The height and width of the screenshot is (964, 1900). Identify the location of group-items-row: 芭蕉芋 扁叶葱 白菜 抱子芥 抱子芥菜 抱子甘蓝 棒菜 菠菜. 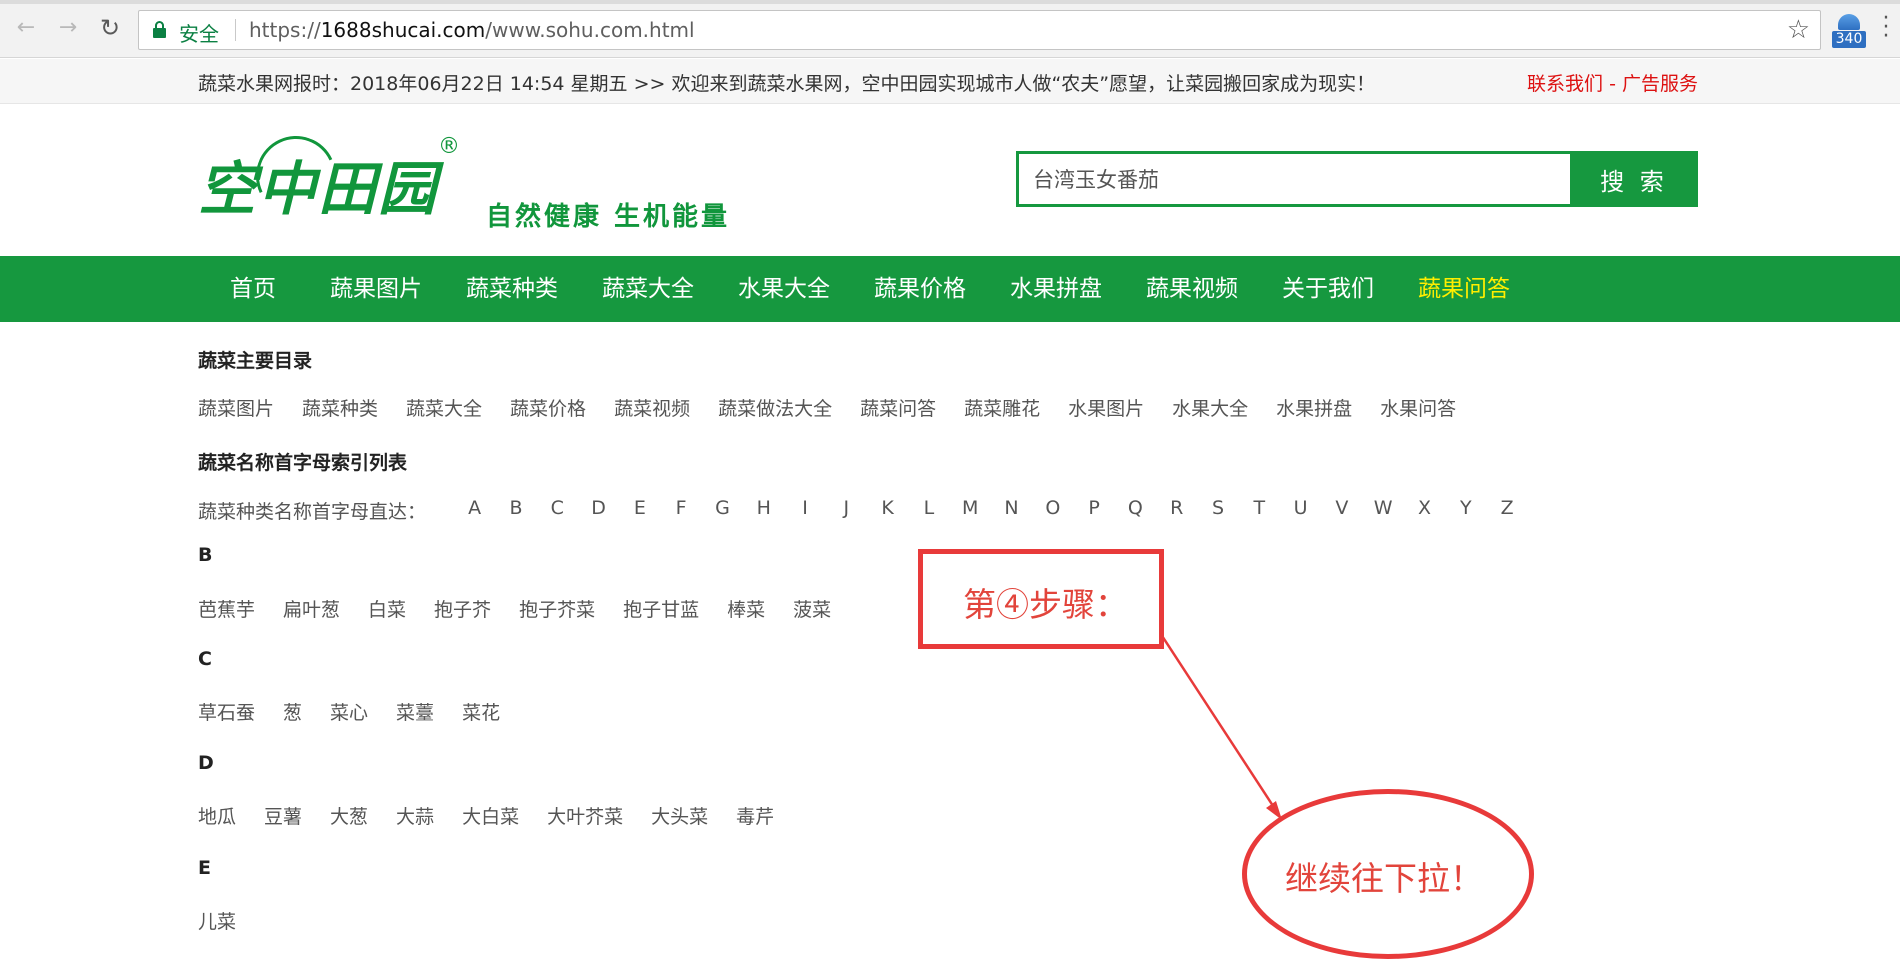
(528, 608).